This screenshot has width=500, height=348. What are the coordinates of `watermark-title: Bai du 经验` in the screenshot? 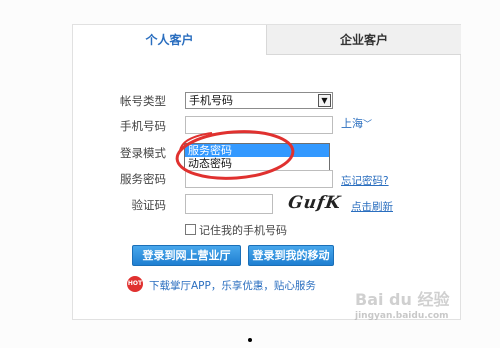 It's located at (402, 299).